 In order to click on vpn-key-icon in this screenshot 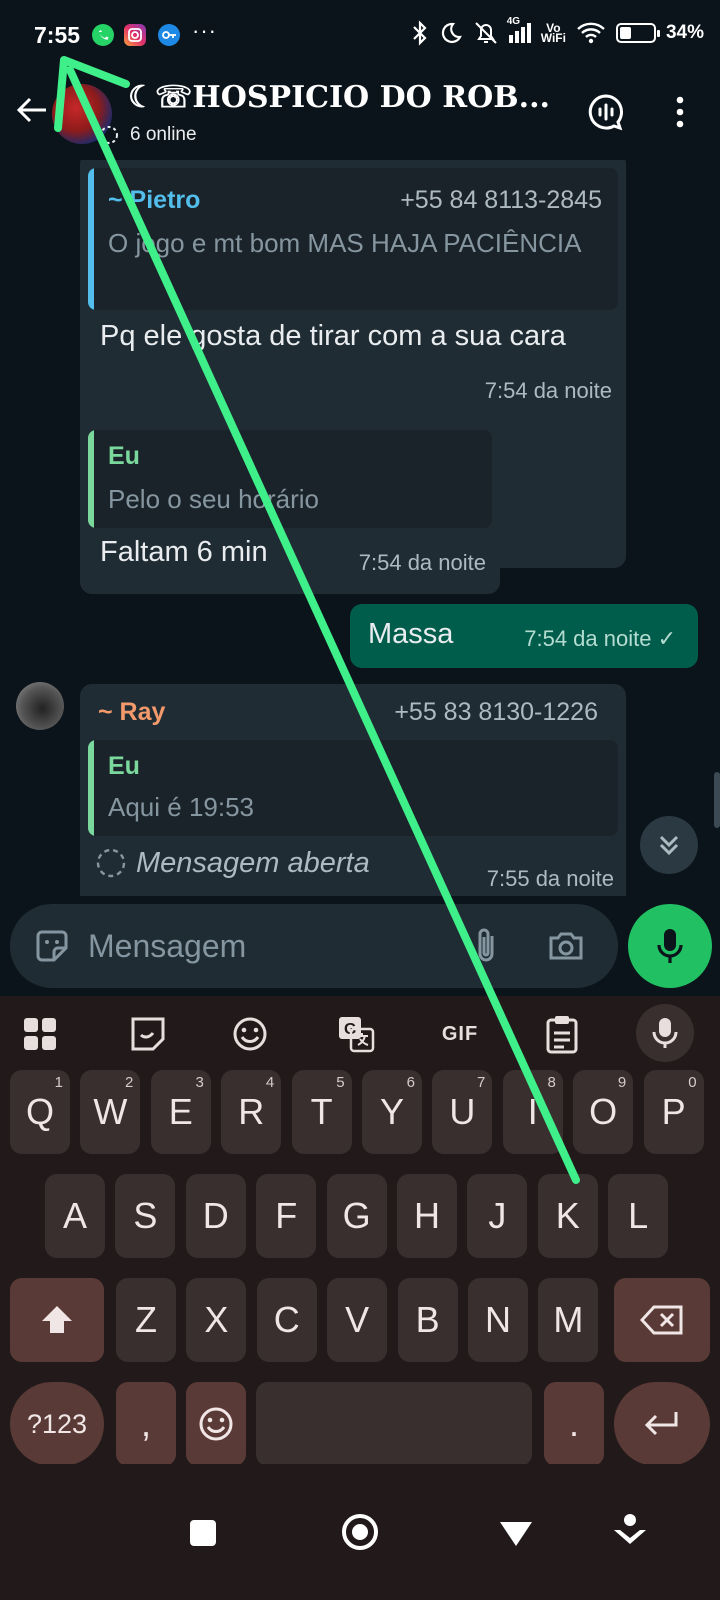, I will do `click(169, 35)`.